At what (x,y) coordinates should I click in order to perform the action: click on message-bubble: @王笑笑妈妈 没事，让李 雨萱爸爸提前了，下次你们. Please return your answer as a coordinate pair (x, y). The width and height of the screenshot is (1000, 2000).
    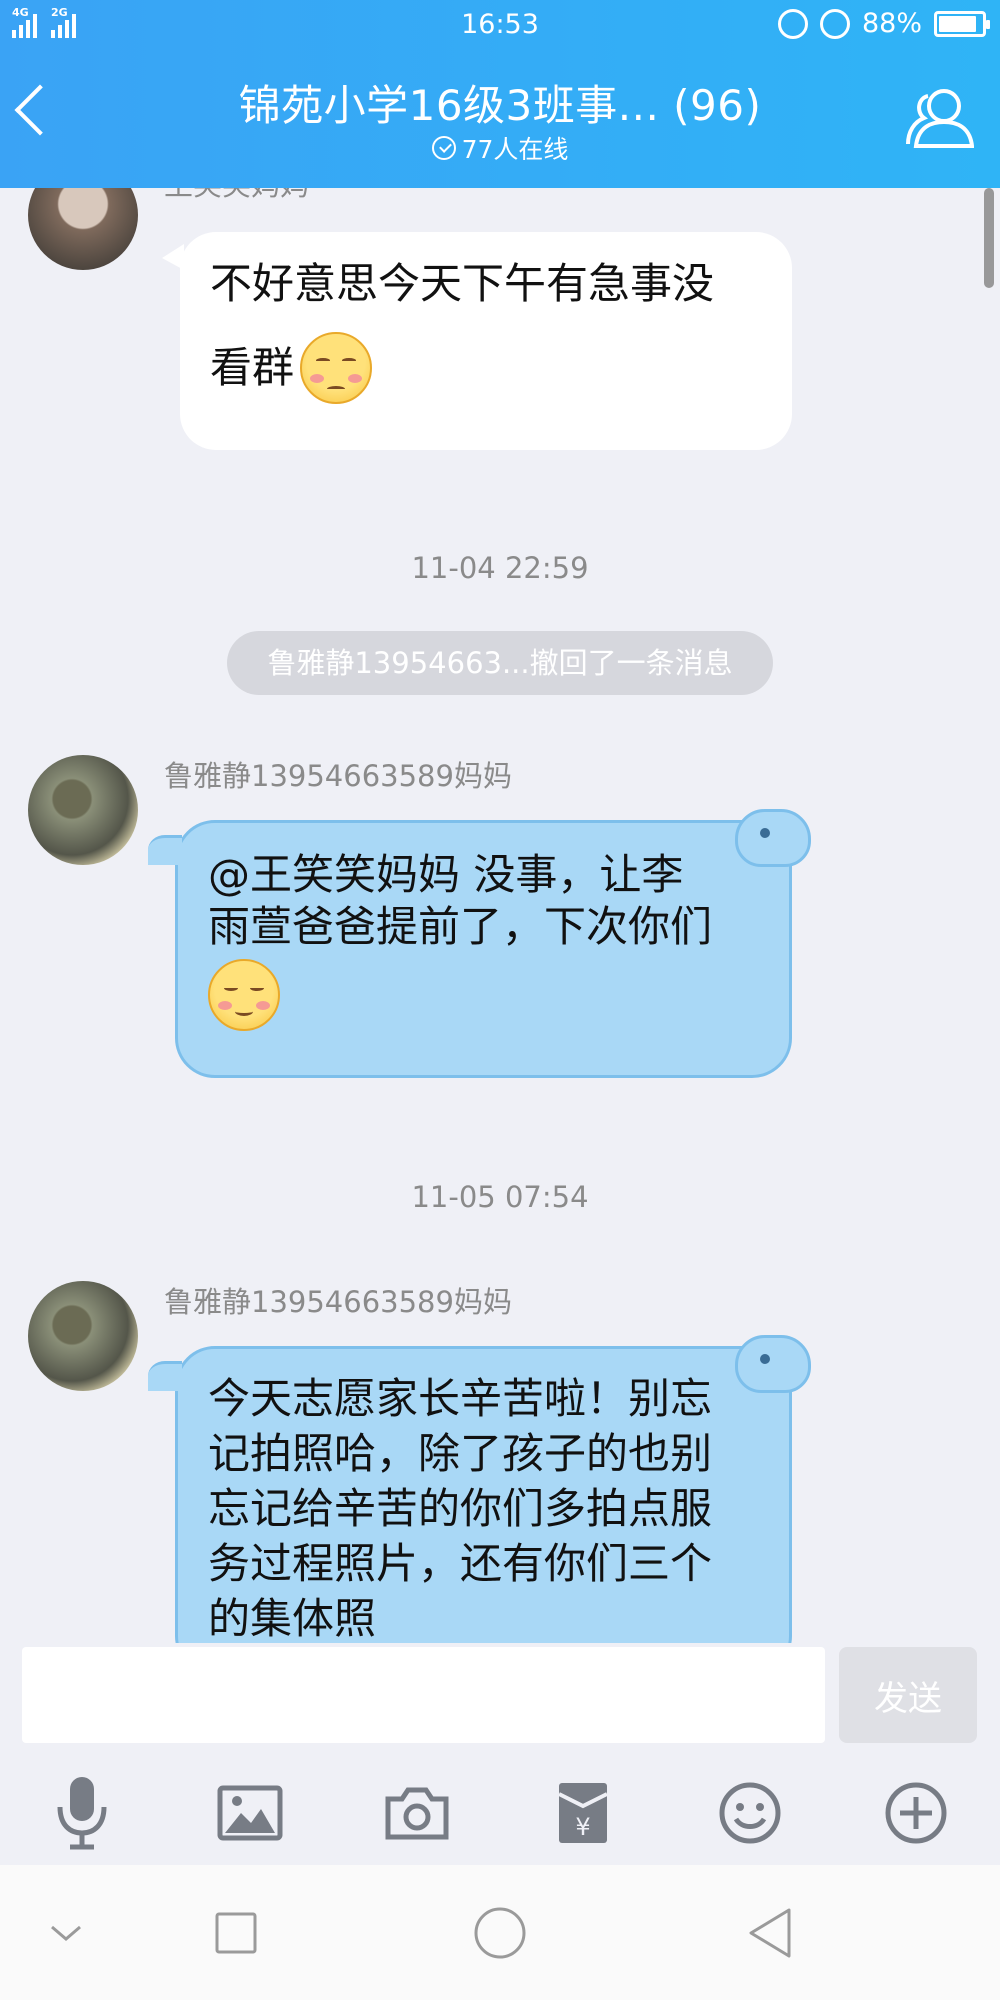
    Looking at the image, I should click on (479, 943).